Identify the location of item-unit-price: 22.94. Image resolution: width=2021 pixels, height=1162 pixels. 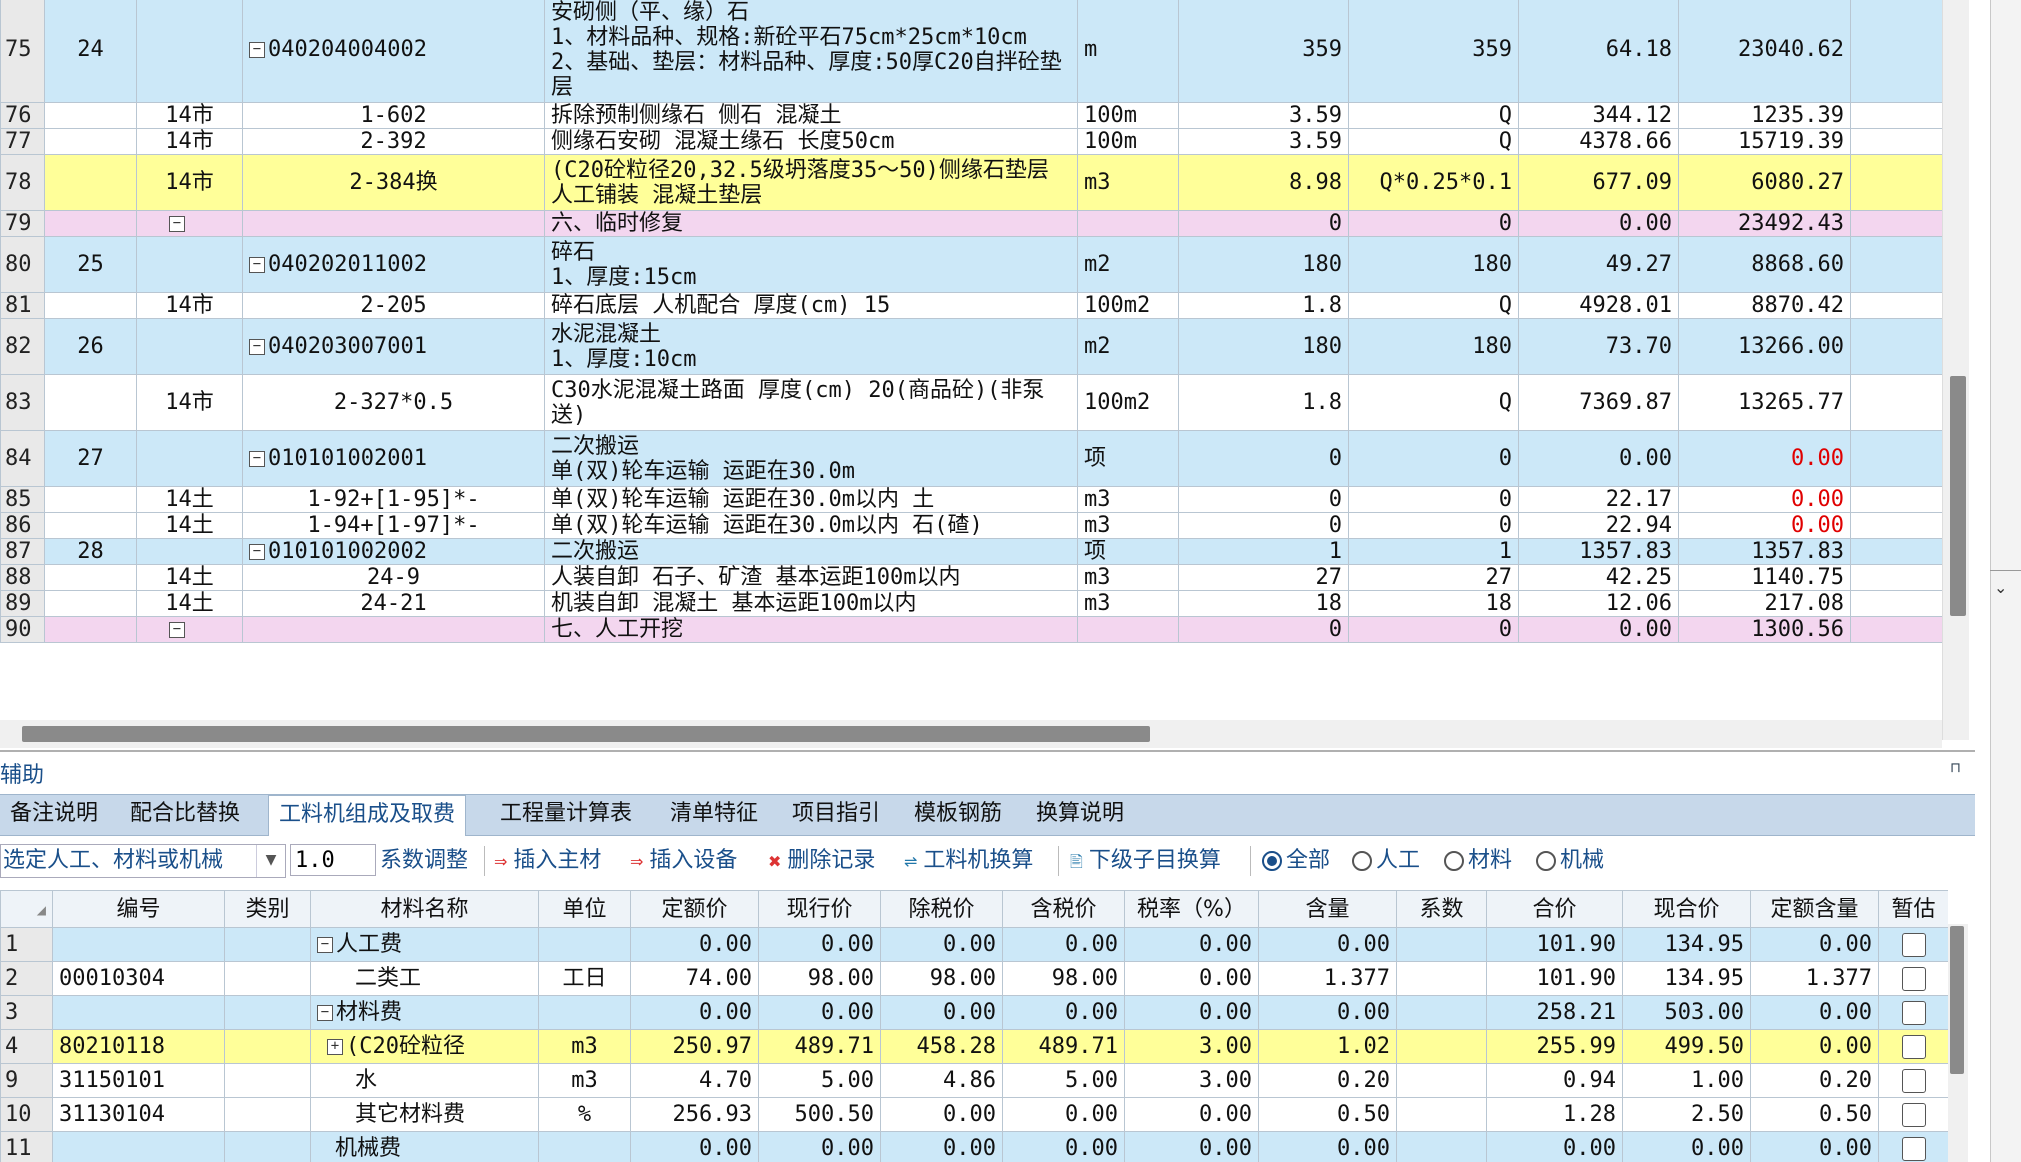
(1598, 525).